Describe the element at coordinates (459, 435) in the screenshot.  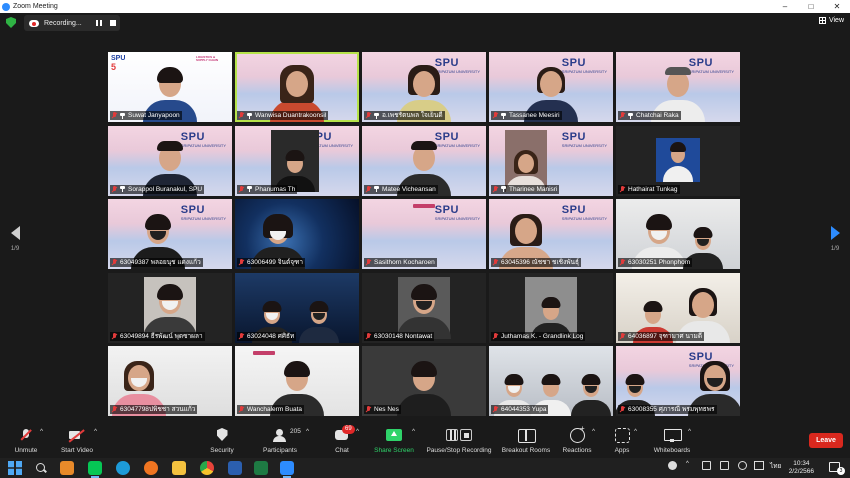
I see `pause-stop-recording-icon` at that location.